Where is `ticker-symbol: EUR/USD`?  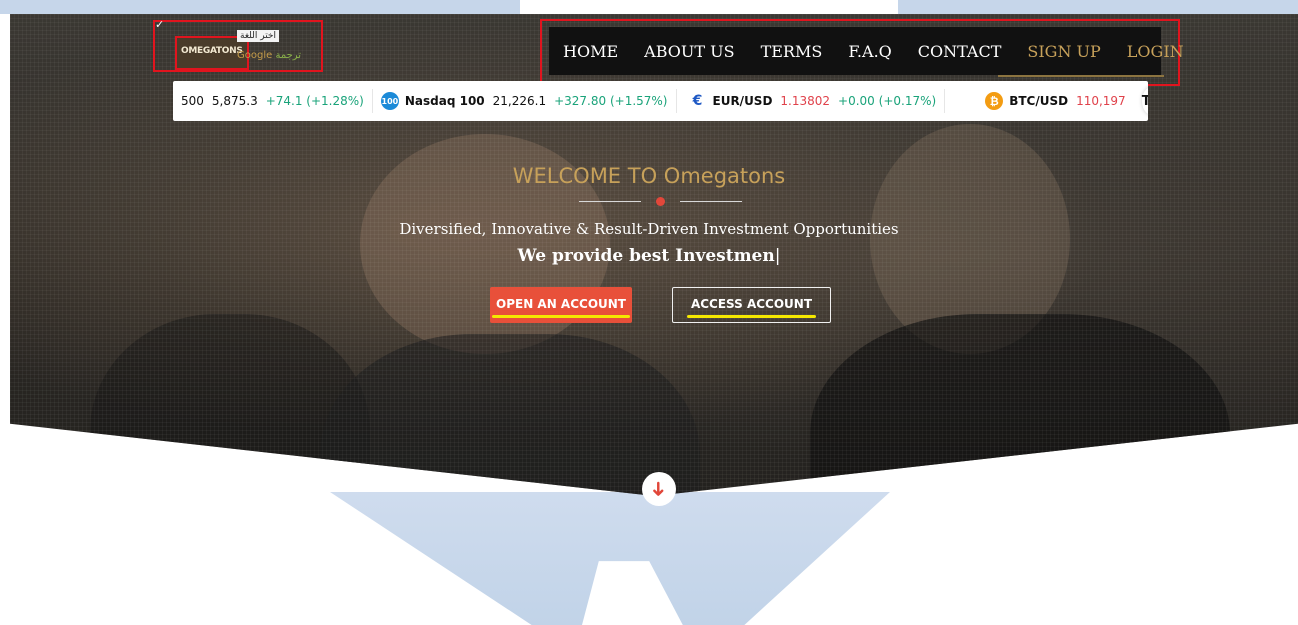 ticker-symbol: EUR/USD is located at coordinates (742, 101).